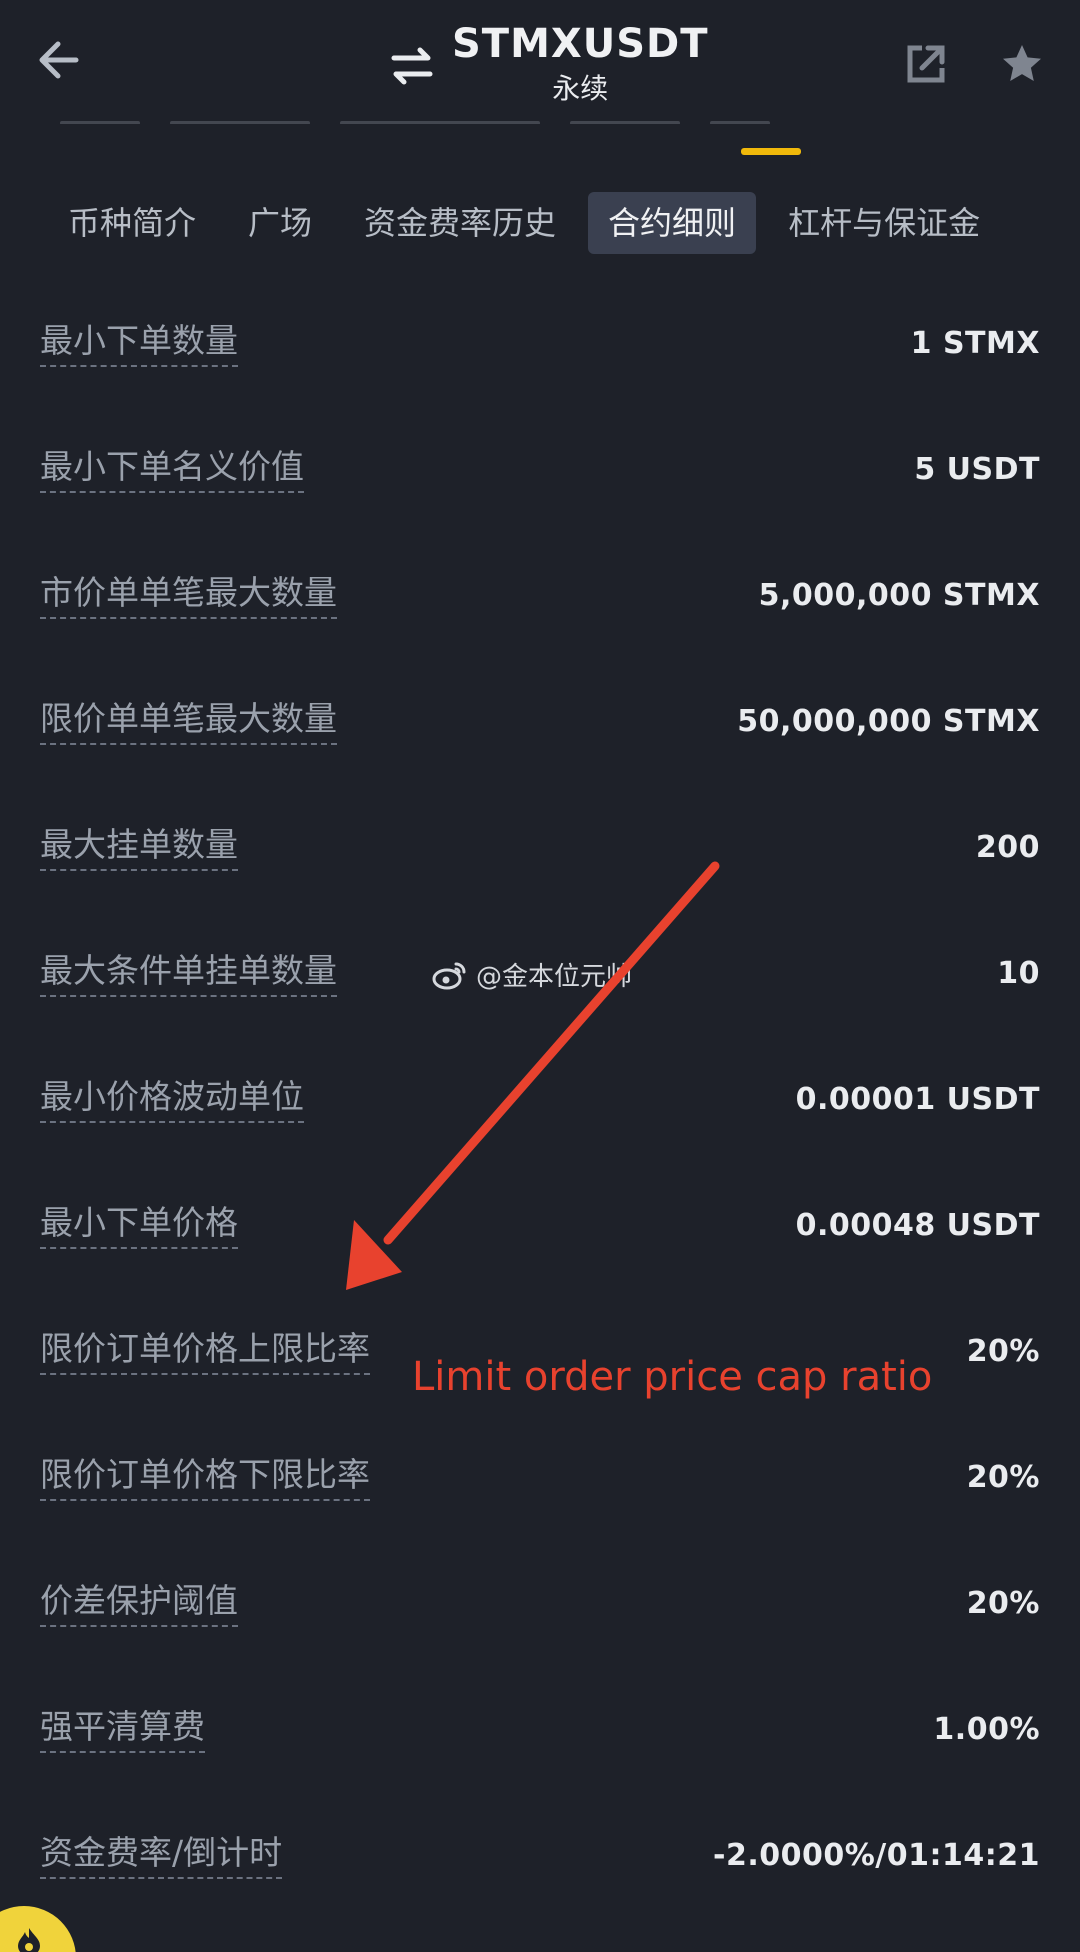 The width and height of the screenshot is (1080, 1952). I want to click on spec-value: 5 USDT, so click(977, 469).